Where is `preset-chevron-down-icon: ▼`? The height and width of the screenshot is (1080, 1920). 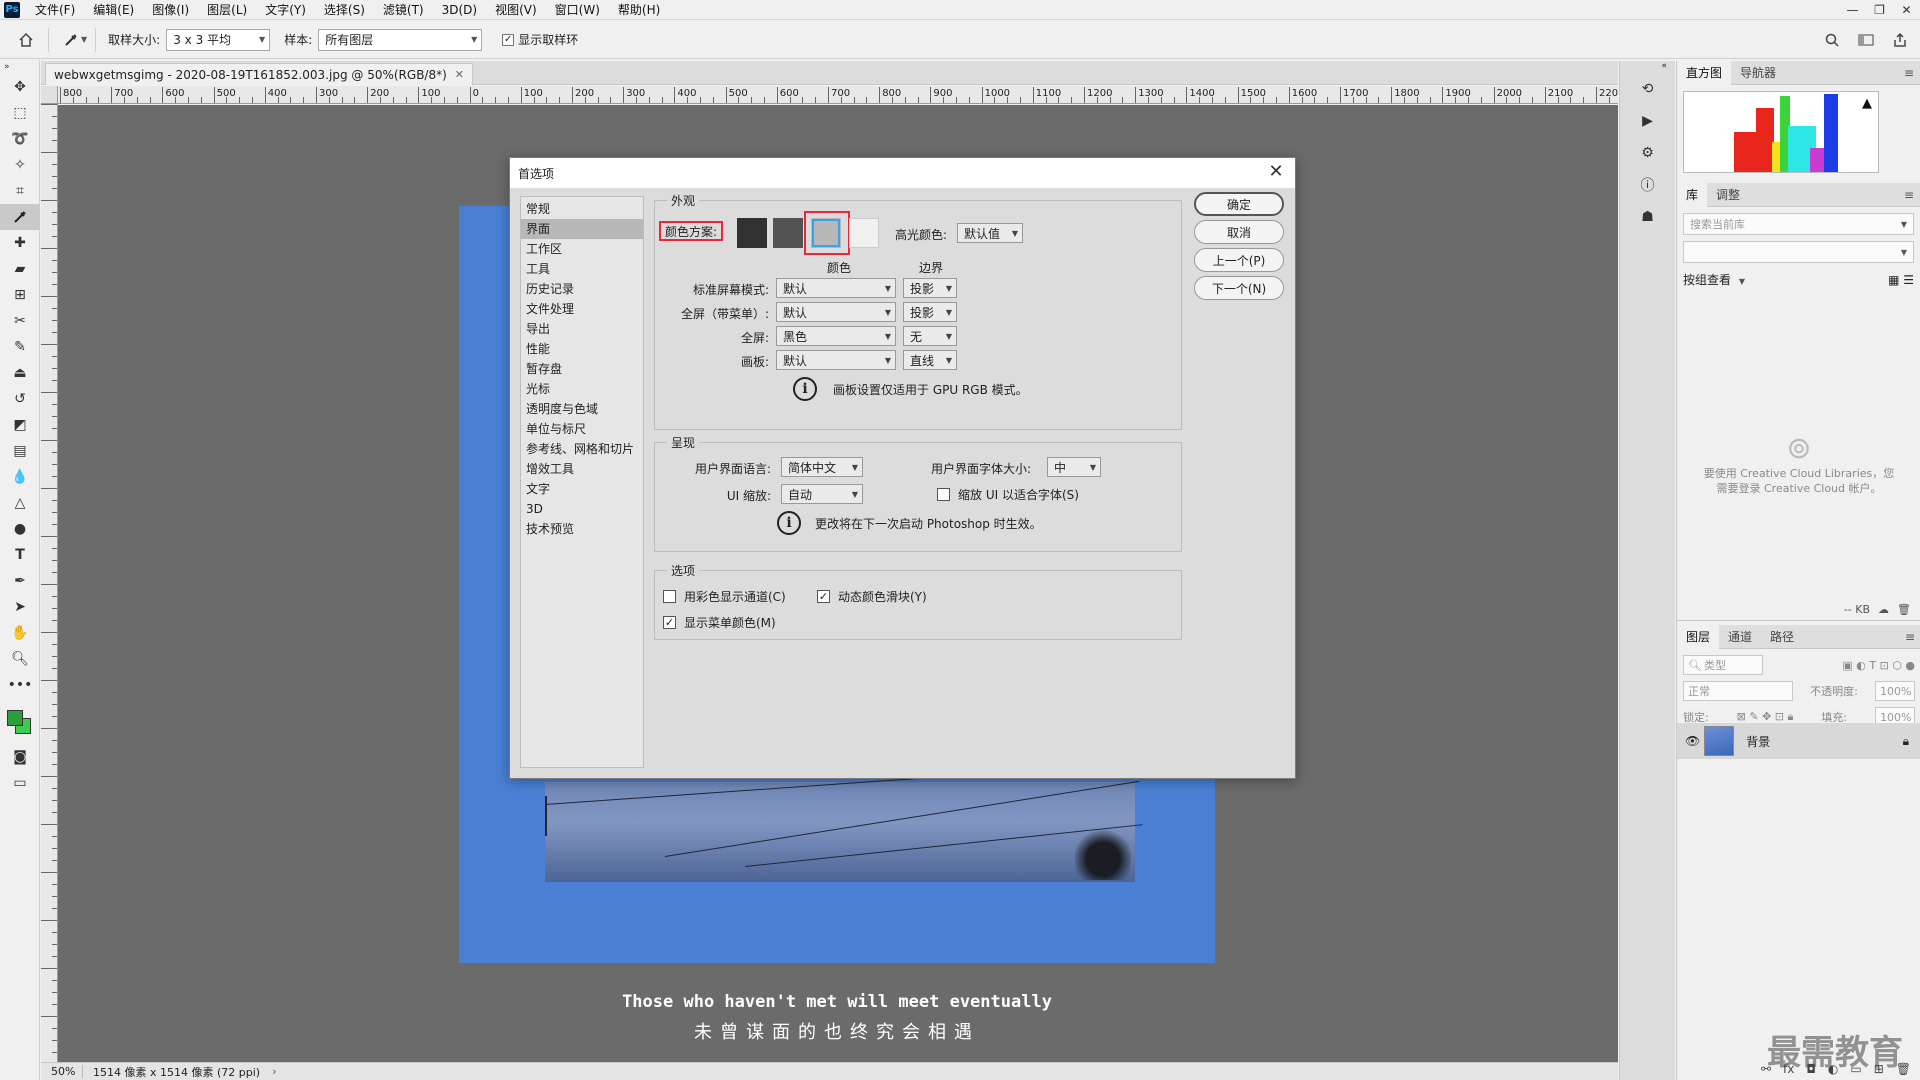 preset-chevron-down-icon: ▼ is located at coordinates (84, 39).